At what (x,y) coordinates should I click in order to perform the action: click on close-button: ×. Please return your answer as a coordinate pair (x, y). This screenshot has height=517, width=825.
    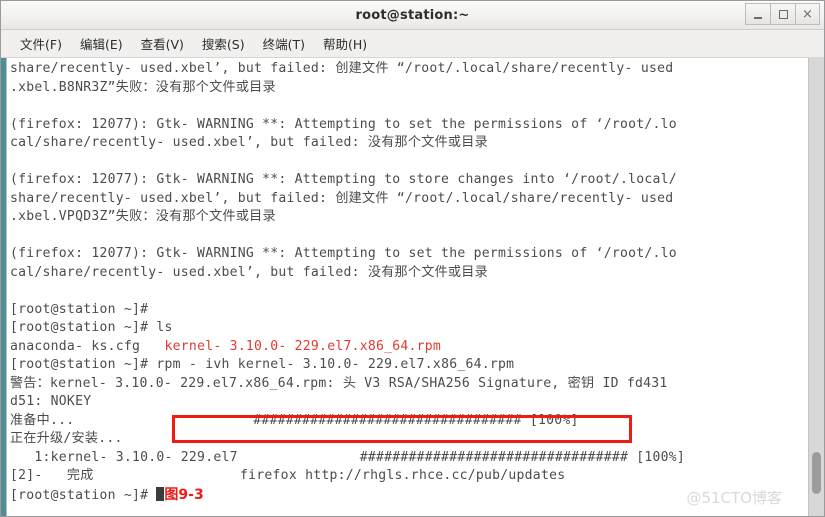
    Looking at the image, I should click on (807, 14).